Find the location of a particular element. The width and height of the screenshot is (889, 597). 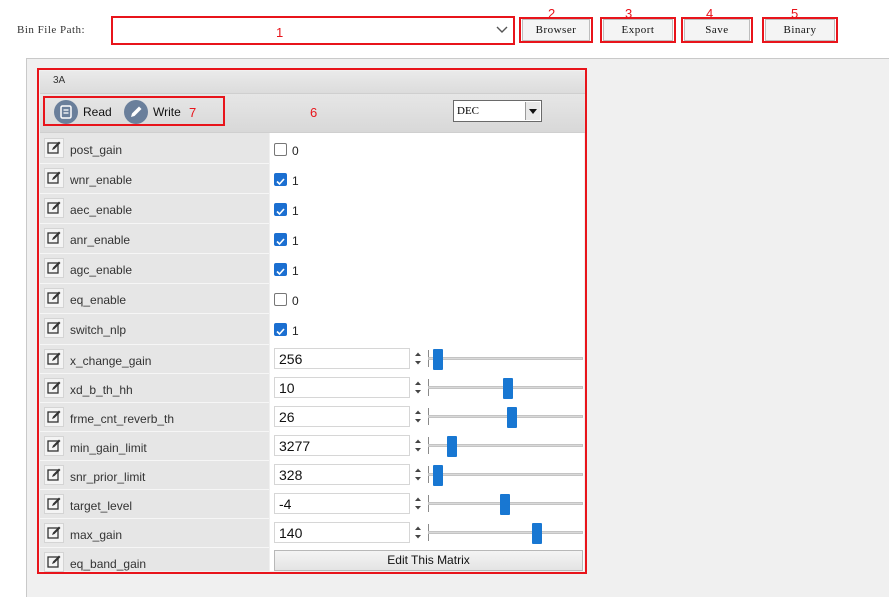

annotation-box-browser is located at coordinates (556, 30).